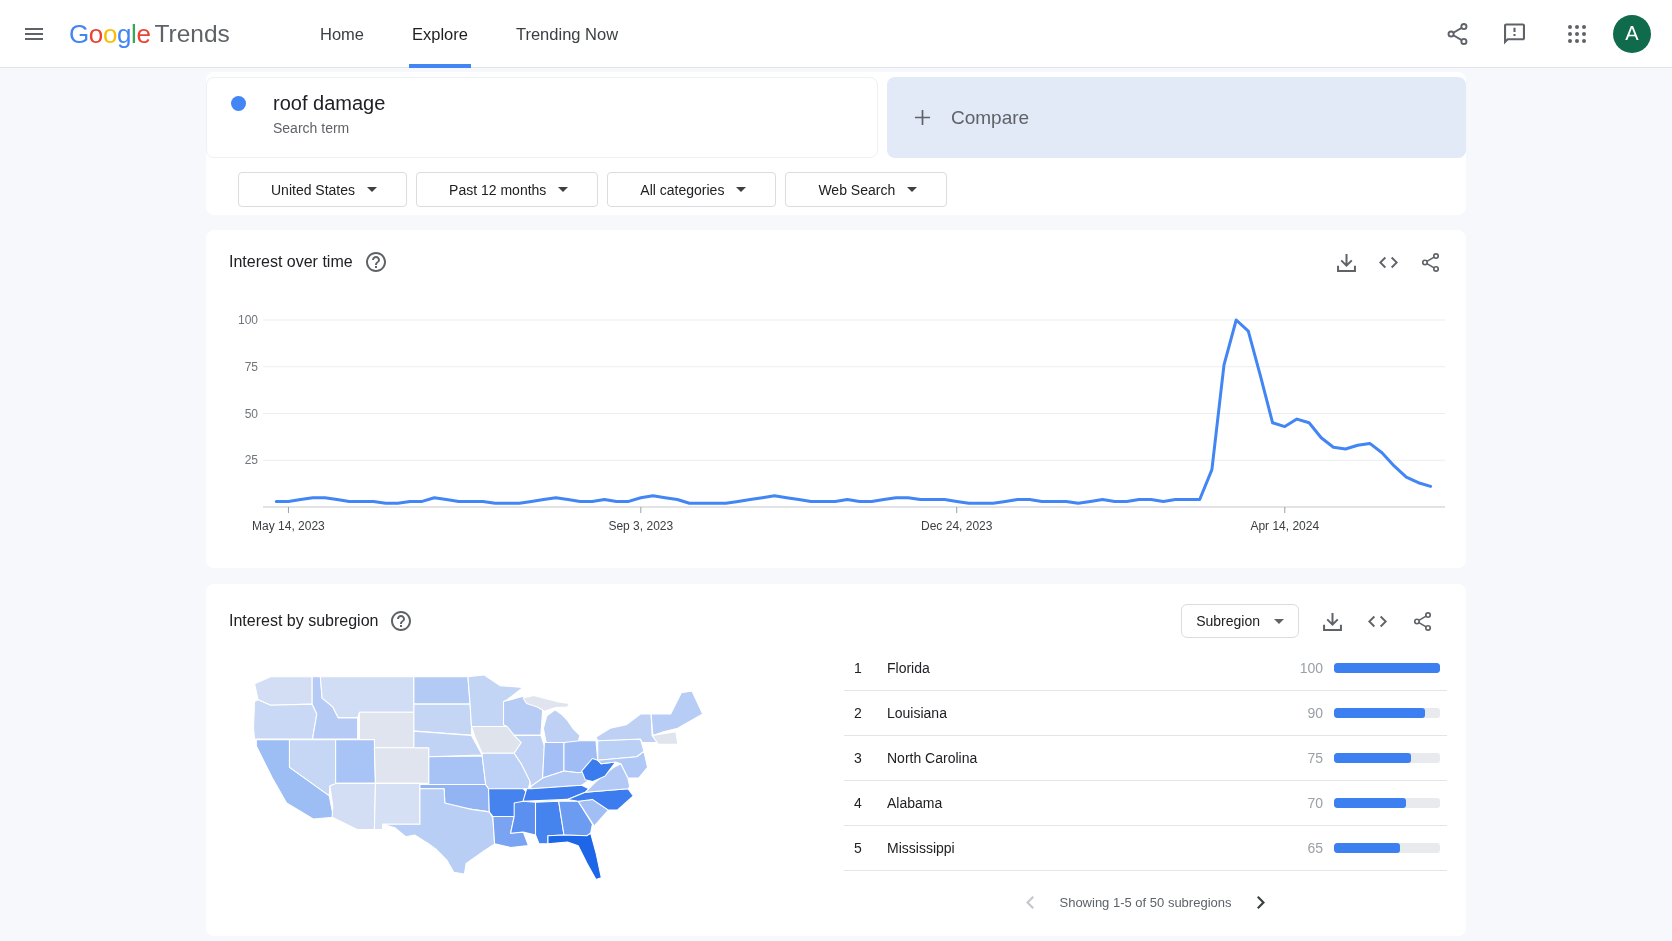 The image size is (1672, 941). What do you see at coordinates (567, 34) in the screenshot?
I see `nav-tab: Trending Now` at bounding box center [567, 34].